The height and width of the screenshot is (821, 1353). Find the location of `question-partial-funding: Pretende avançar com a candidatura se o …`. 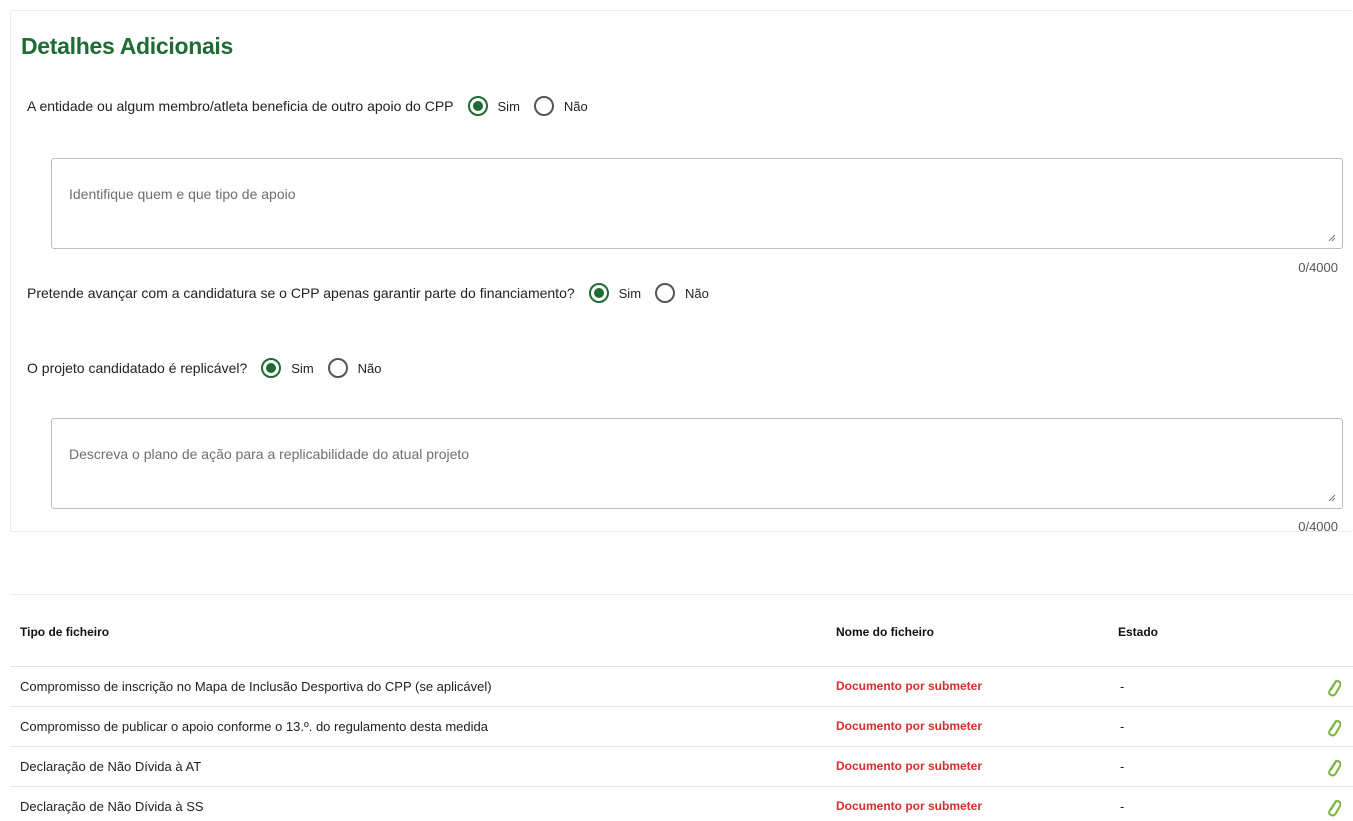

question-partial-funding: Pretende avançar com a candidatura se o … is located at coordinates (375, 293).